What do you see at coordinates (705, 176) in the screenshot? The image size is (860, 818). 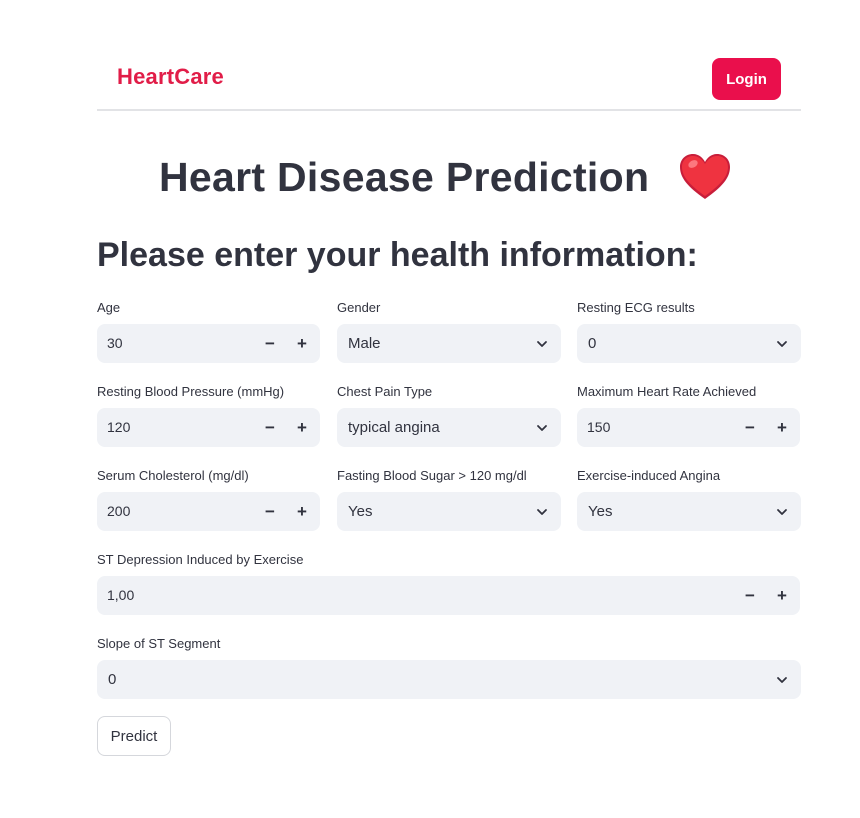 I see `heart-icon` at bounding box center [705, 176].